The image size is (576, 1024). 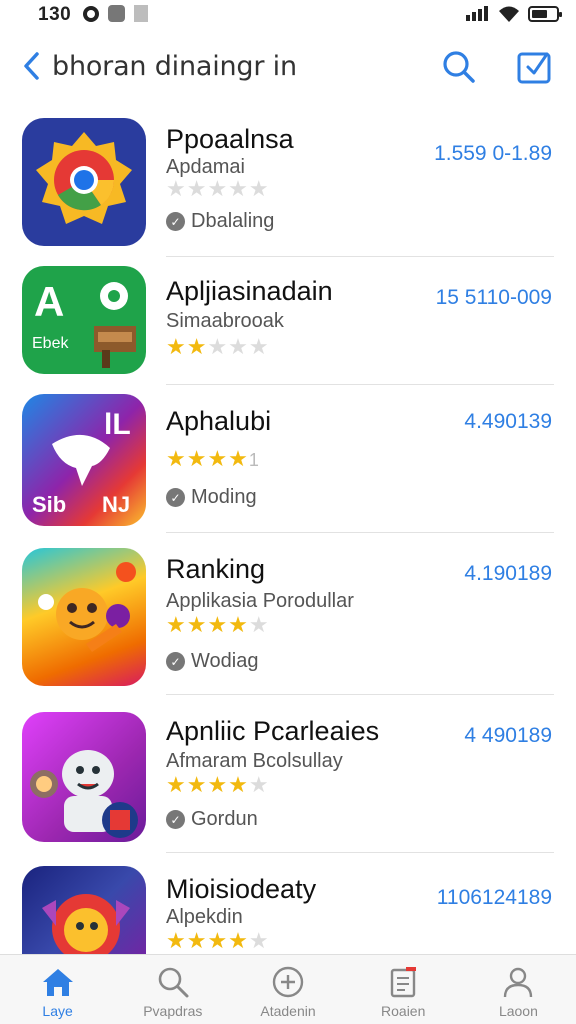 What do you see at coordinates (493, 297) in the screenshot?
I see `app-price: 15 5110-009` at bounding box center [493, 297].